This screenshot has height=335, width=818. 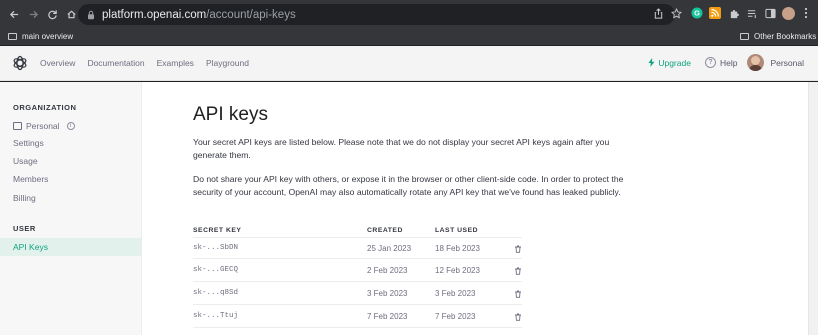 I want to click on help-button: ? Help, so click(x=721, y=62).